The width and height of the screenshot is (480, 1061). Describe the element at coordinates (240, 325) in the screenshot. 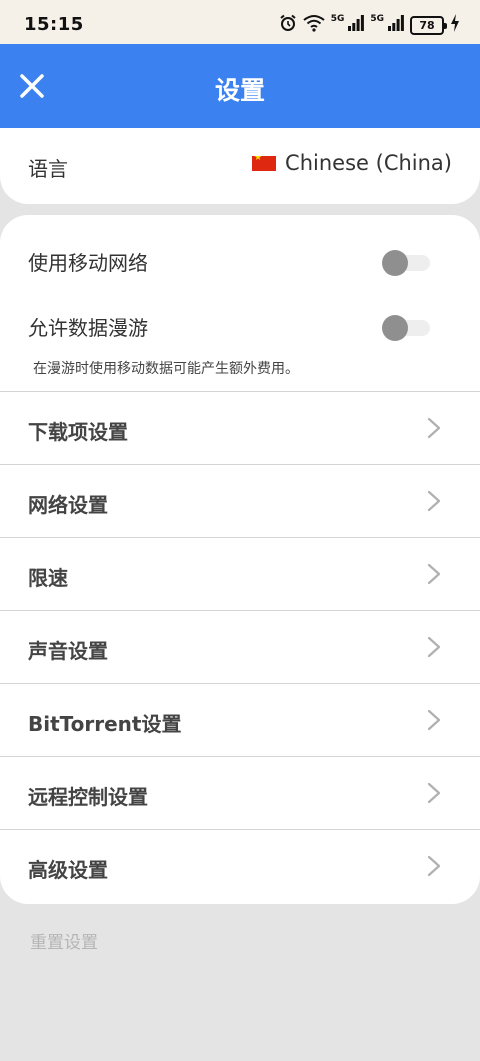

I see `data-roaming-row: 允许数据漫游` at that location.